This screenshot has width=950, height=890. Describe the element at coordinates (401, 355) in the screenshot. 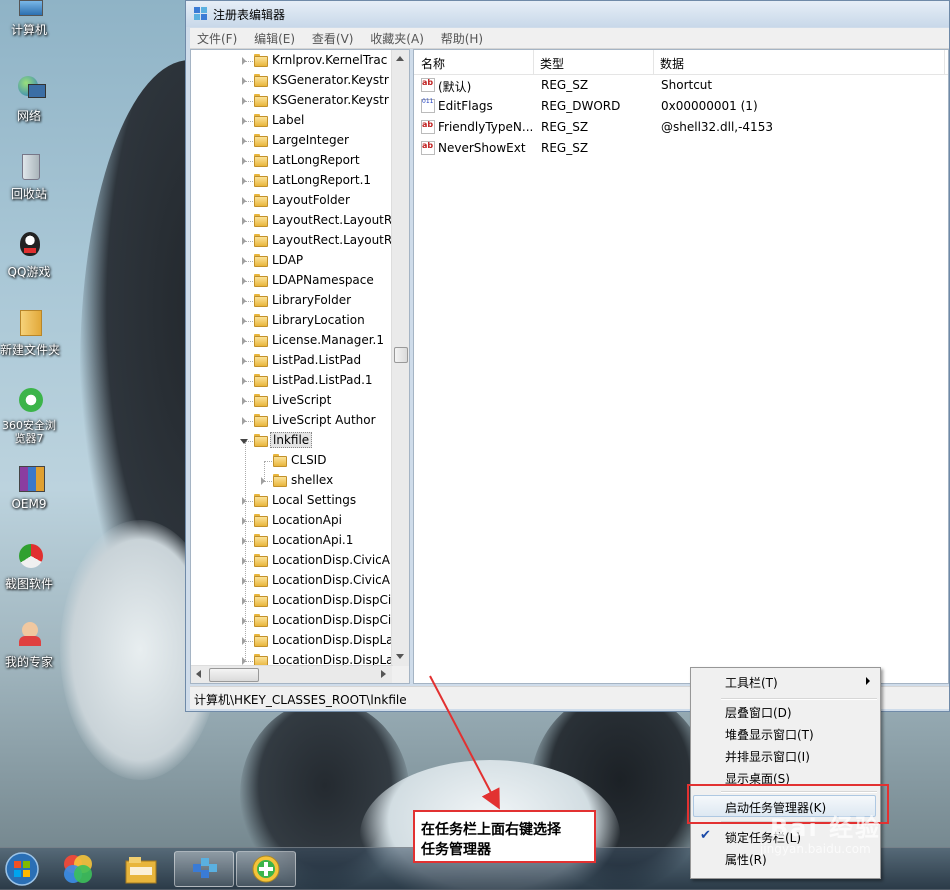

I see `tree-vertical-scroll-thumb` at that location.